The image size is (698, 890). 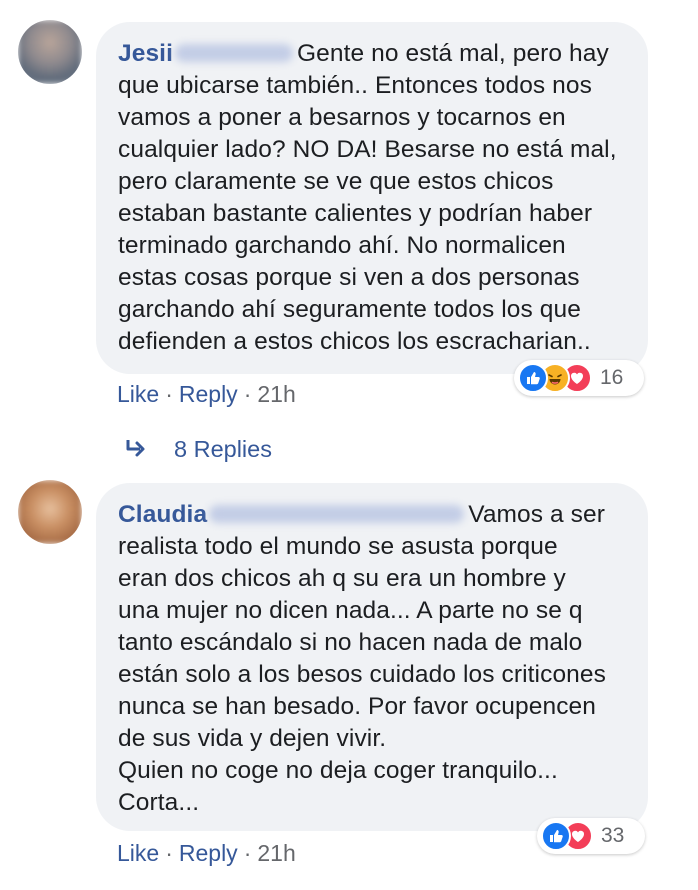 I want to click on comment-author: Jesii, so click(x=145, y=53).